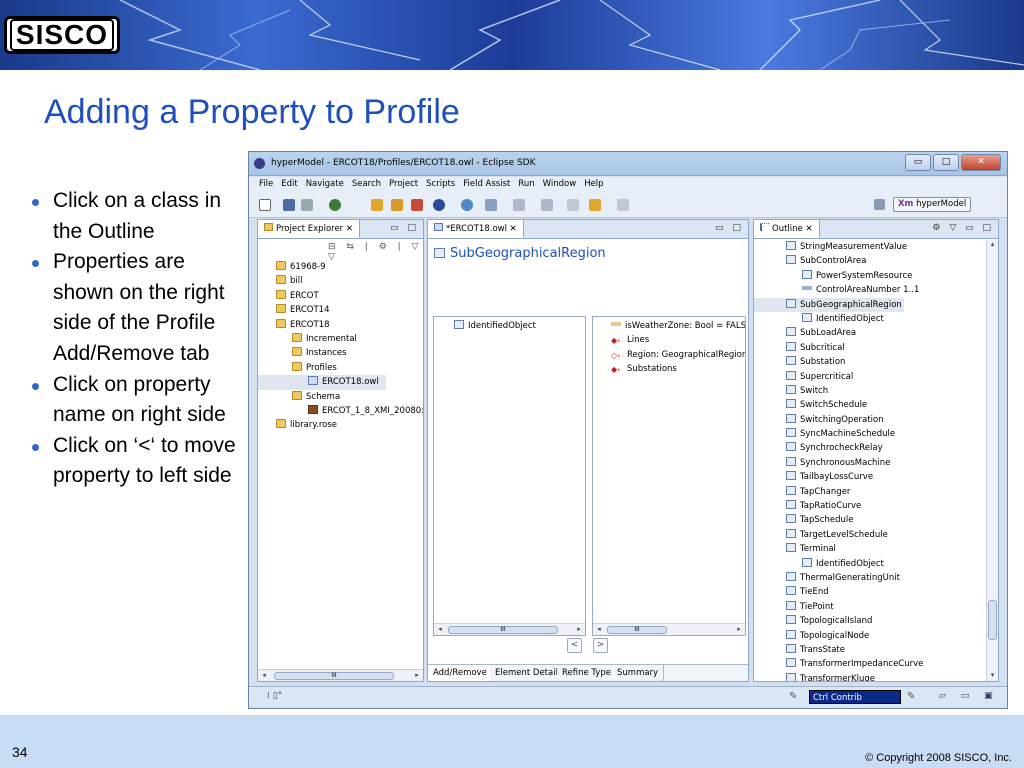  Describe the element at coordinates (669, 355) in the screenshot. I see `list-item: ◇› Region: GeographicalRegion` at that location.